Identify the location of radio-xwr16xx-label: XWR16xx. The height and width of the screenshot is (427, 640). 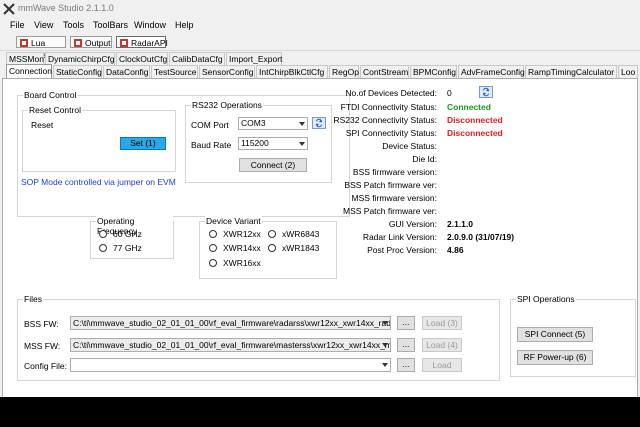
(242, 263).